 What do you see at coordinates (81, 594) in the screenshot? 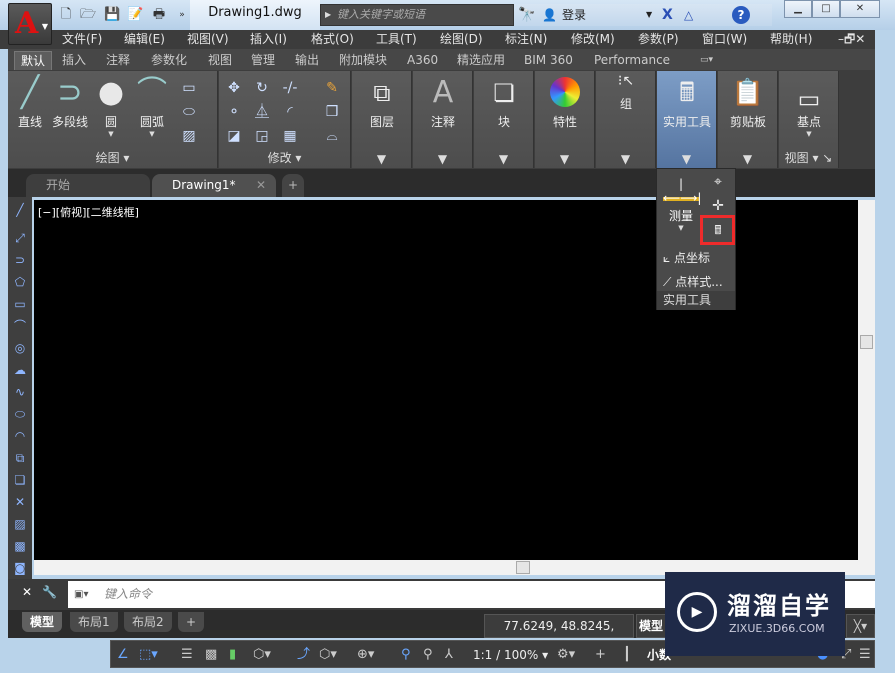
I see `command-prompt-icon: ▣▾` at bounding box center [81, 594].